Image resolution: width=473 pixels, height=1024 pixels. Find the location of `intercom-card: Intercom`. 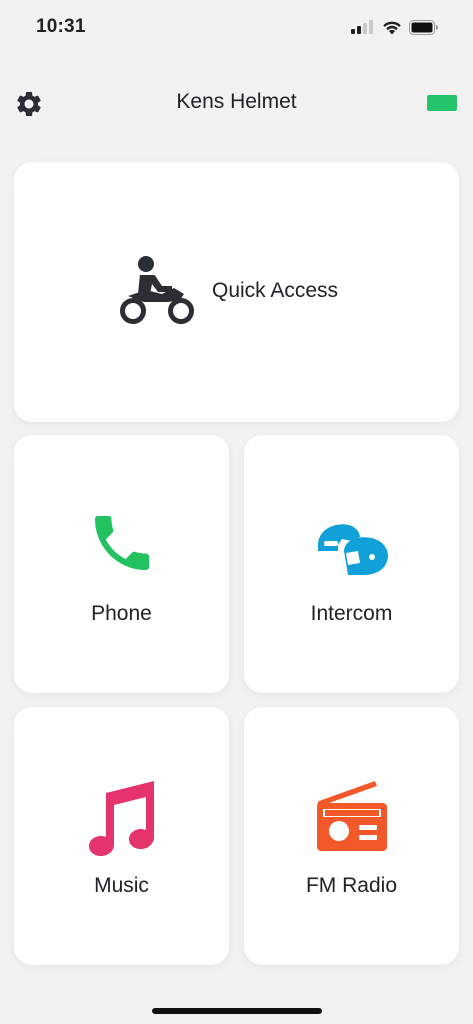

intercom-card: Intercom is located at coordinates (351, 564).